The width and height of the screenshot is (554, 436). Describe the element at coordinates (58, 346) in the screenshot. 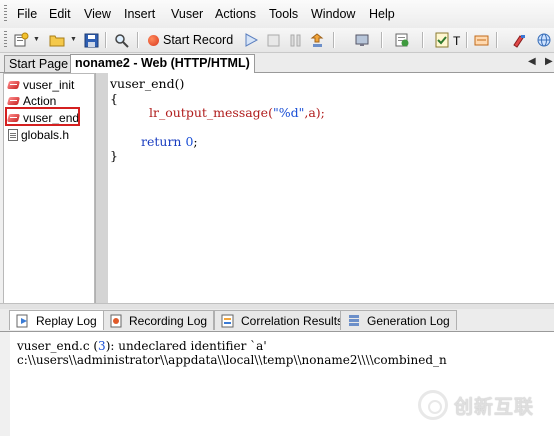

I see `log-error-prefix: vuser_end.c (` at that location.